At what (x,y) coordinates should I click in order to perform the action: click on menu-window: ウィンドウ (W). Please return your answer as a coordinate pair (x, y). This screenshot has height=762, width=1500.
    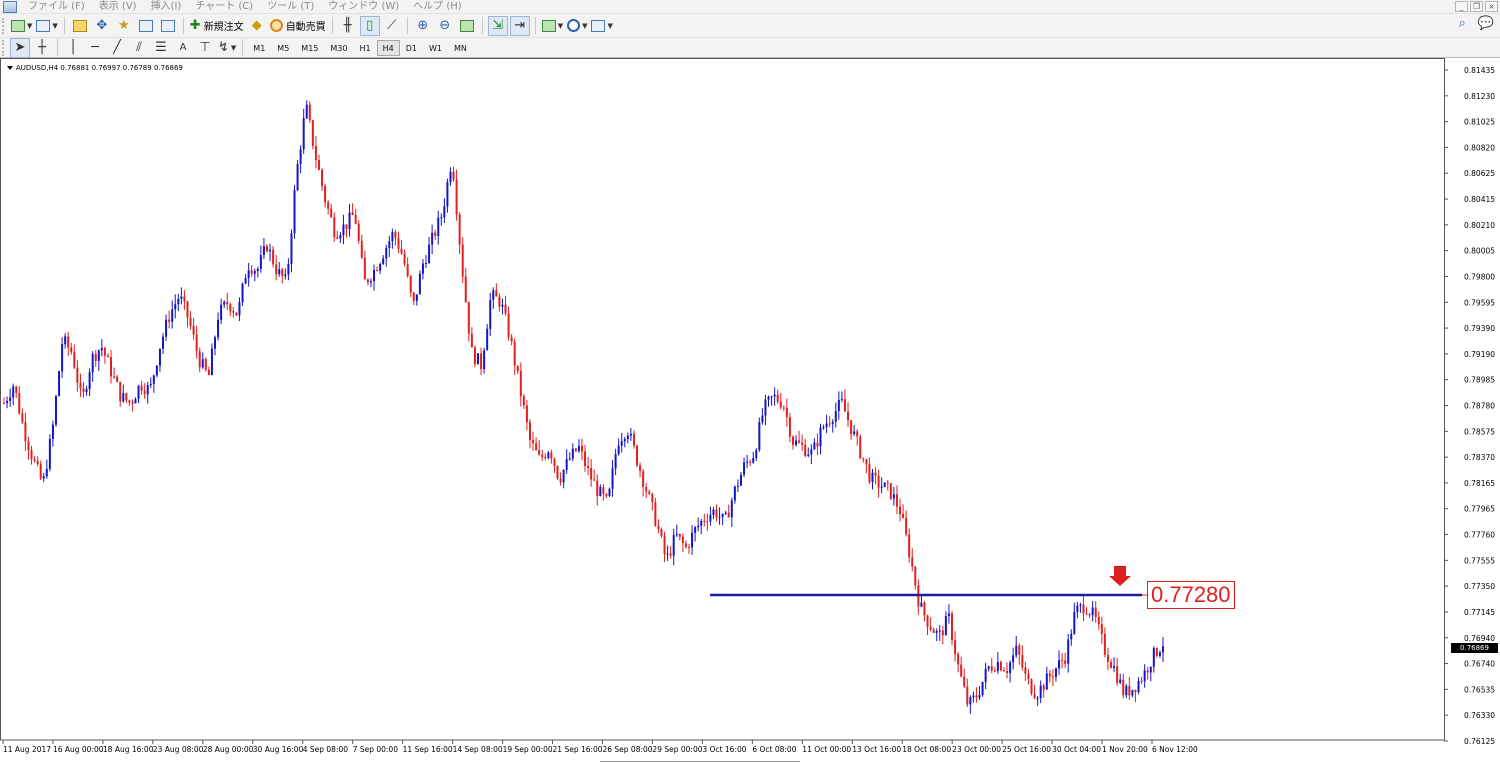
    Looking at the image, I should click on (363, 7).